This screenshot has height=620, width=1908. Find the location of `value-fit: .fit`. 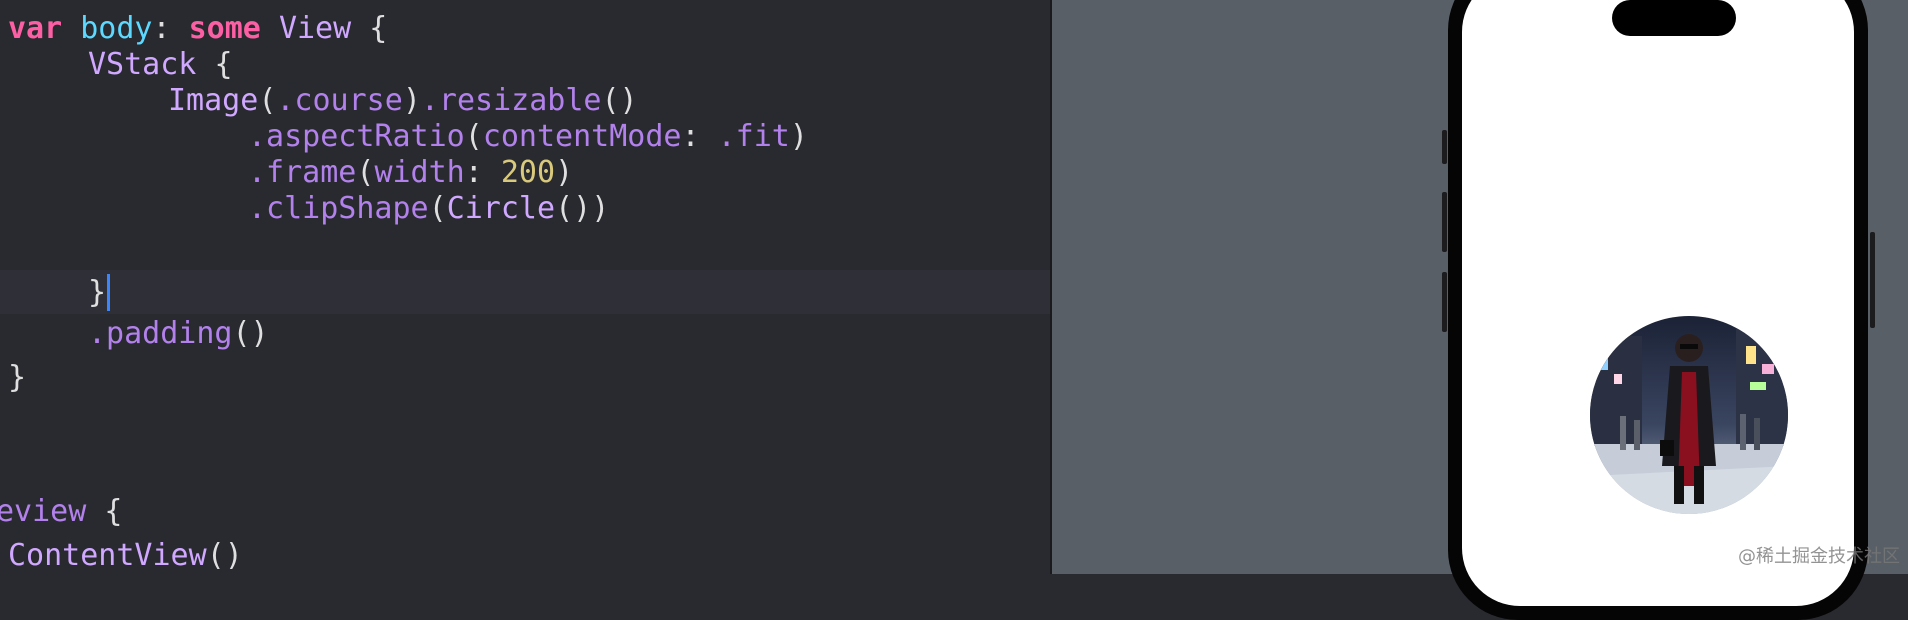

value-fit: .fit is located at coordinates (753, 136).